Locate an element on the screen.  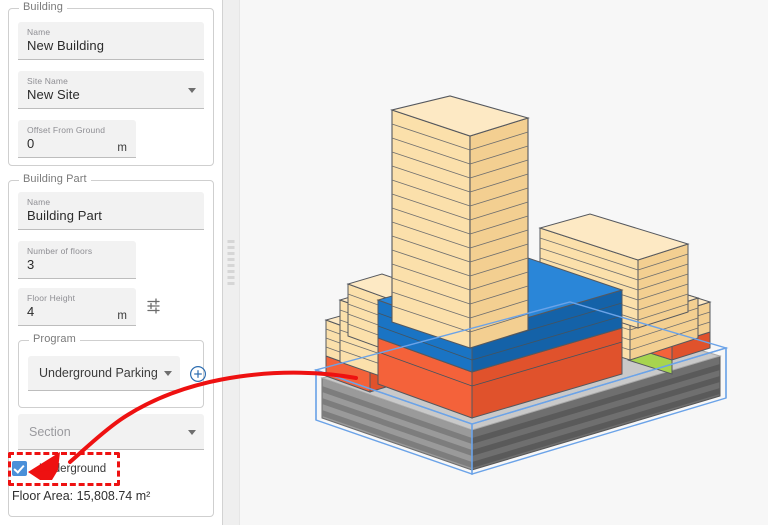
underground-checkbox is located at coordinates (19, 468).